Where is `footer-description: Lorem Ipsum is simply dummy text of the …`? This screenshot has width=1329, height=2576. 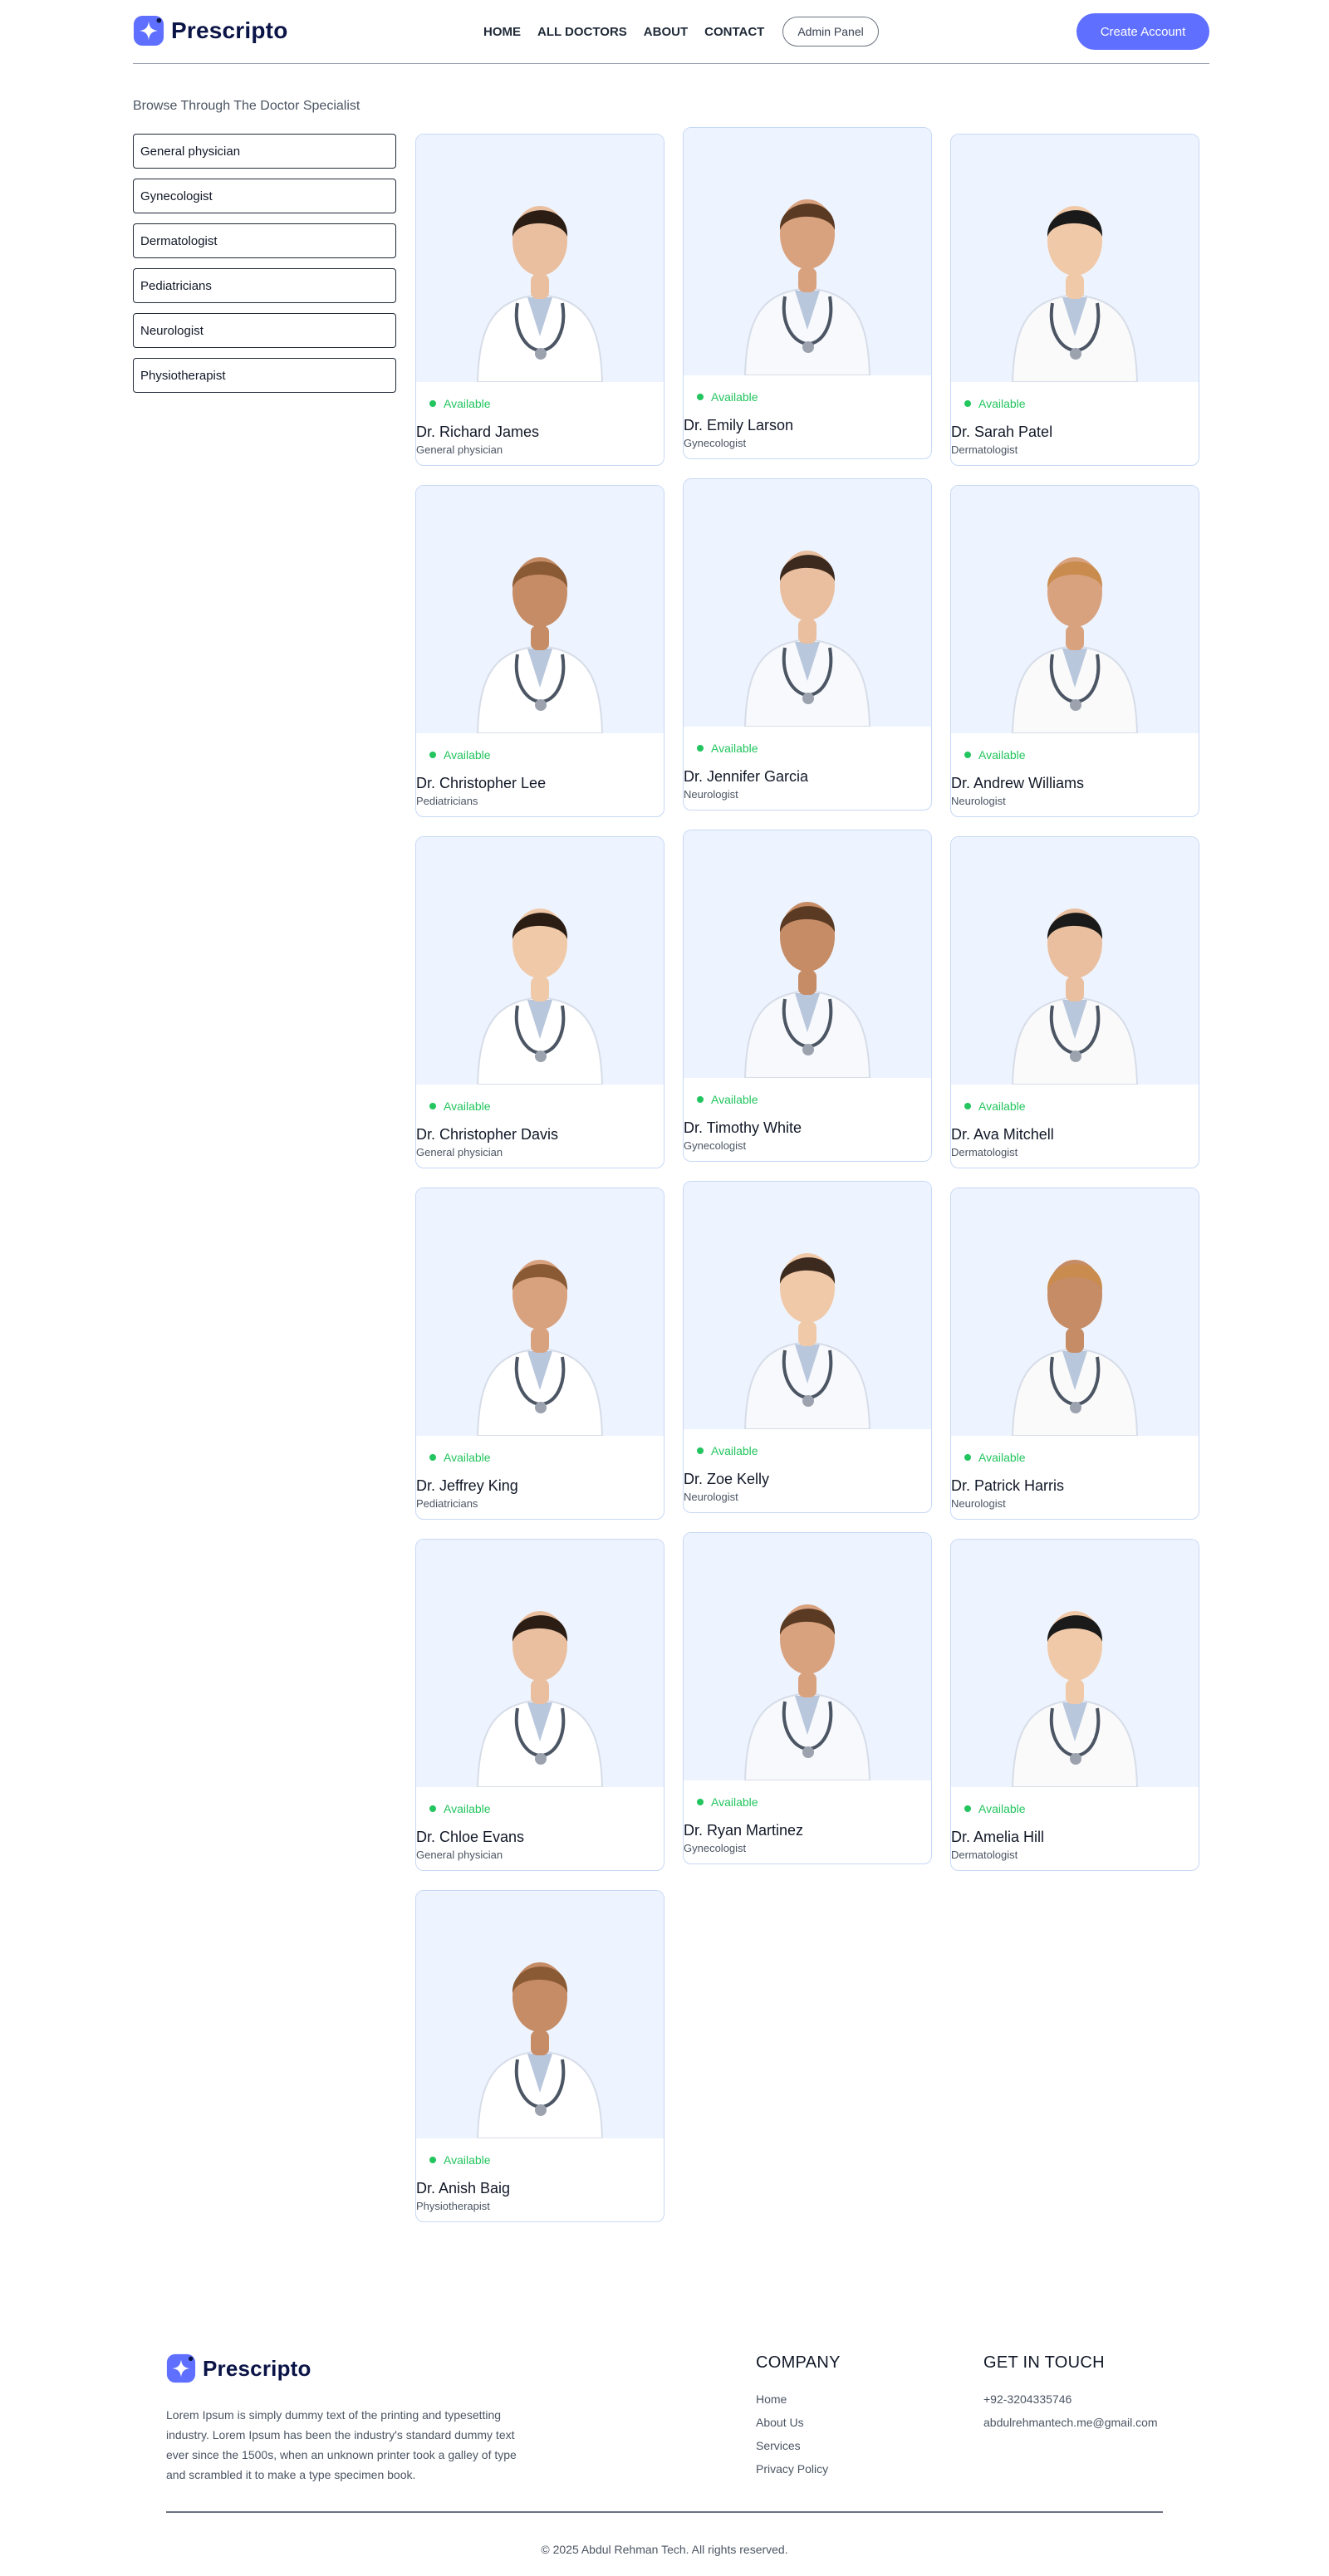
footer-description: Lorem Ipsum is simply dummy text of the … is located at coordinates (341, 2444).